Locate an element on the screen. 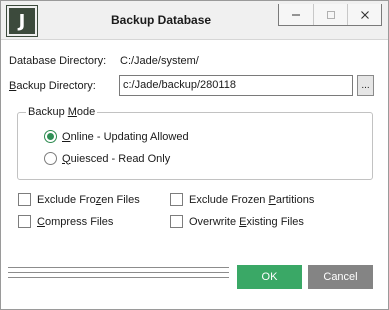 The width and height of the screenshot is (389, 310). compress-files-label: Compress Files is located at coordinates (75, 222).